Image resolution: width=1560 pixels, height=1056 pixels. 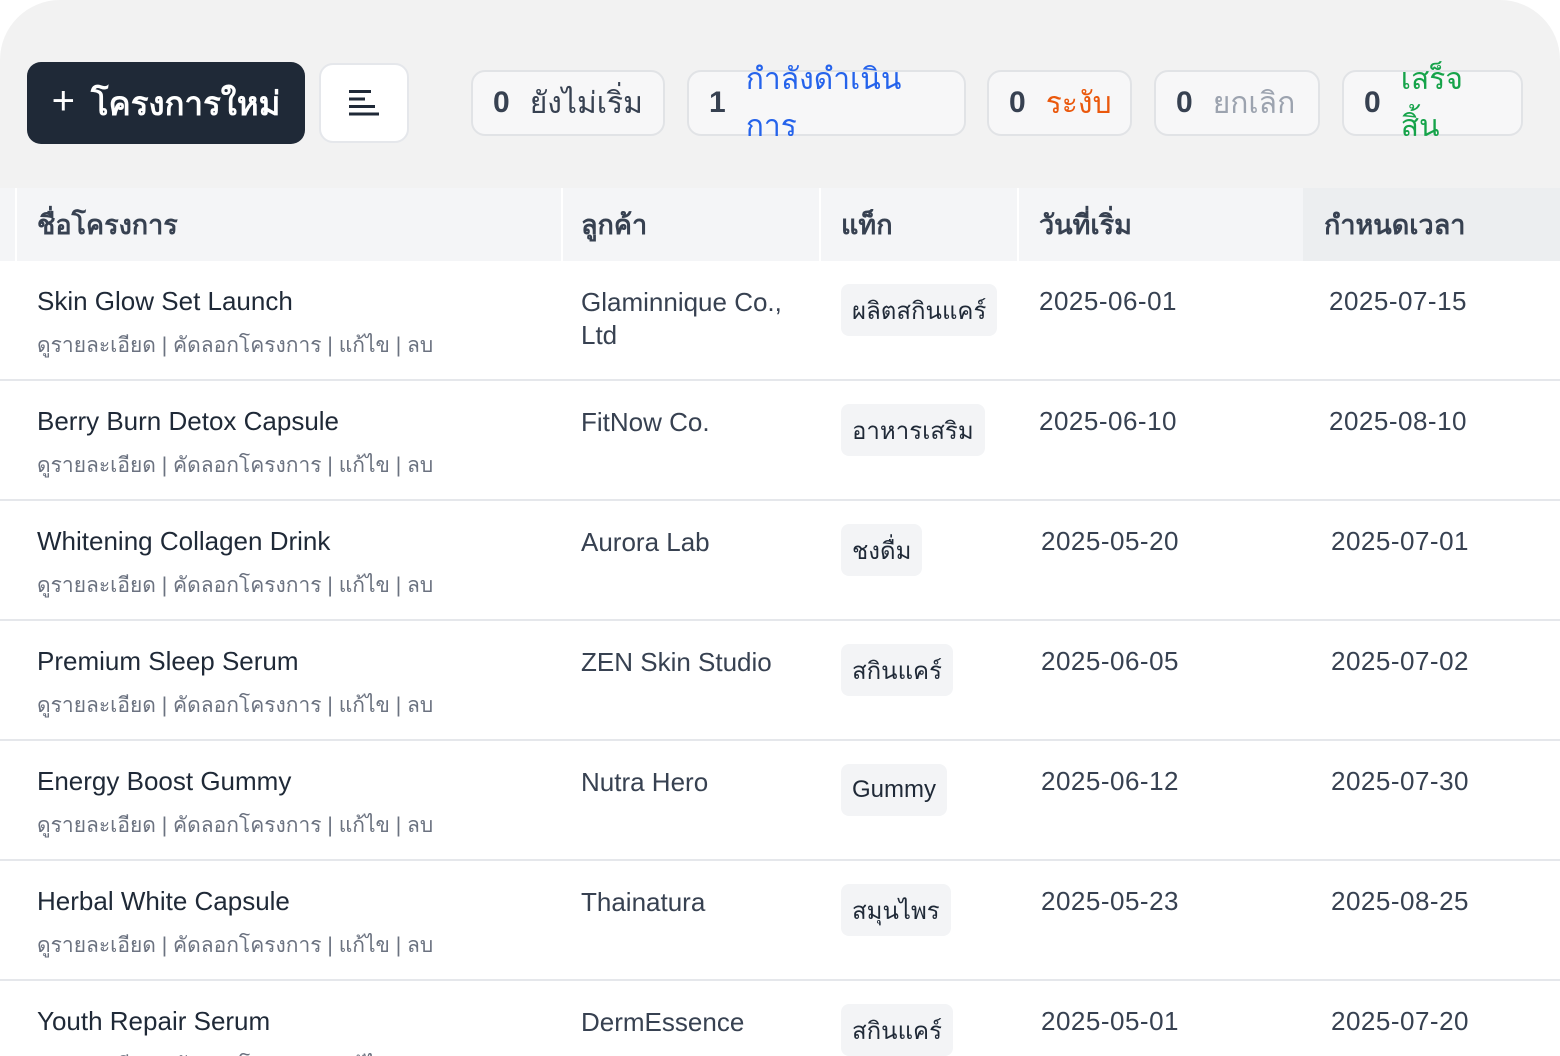 I want to click on project-name: Whitening Collagen Drink, so click(x=183, y=541).